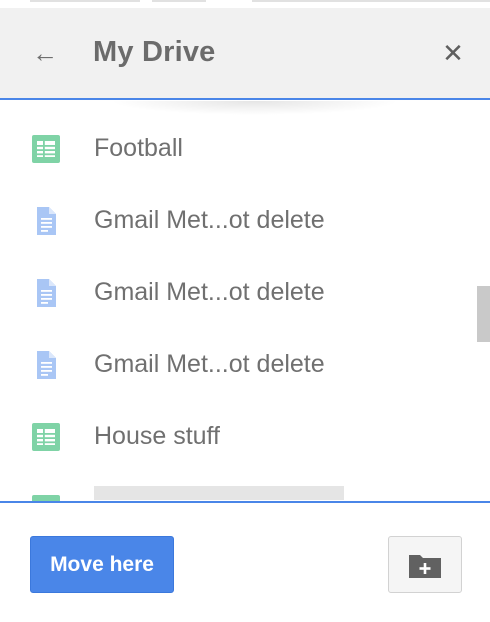 The width and height of the screenshot is (490, 622). Describe the element at coordinates (138, 148) in the screenshot. I see `file-name: Football` at that location.